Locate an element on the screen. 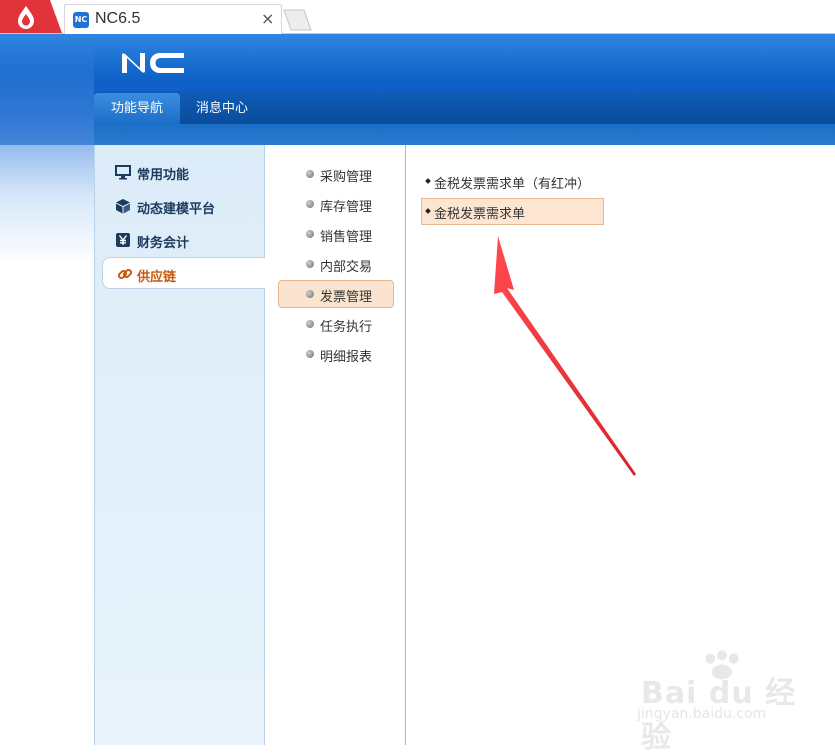 The width and height of the screenshot is (835, 756). tab-title: NC6.5 is located at coordinates (118, 18).